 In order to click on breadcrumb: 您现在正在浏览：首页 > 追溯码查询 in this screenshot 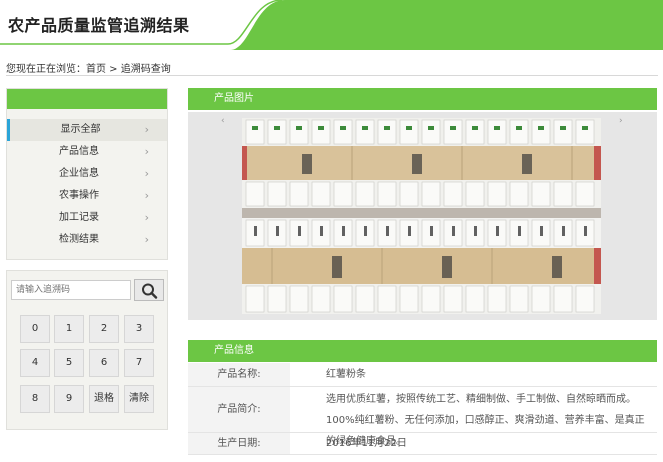, I will do `click(88, 69)`.